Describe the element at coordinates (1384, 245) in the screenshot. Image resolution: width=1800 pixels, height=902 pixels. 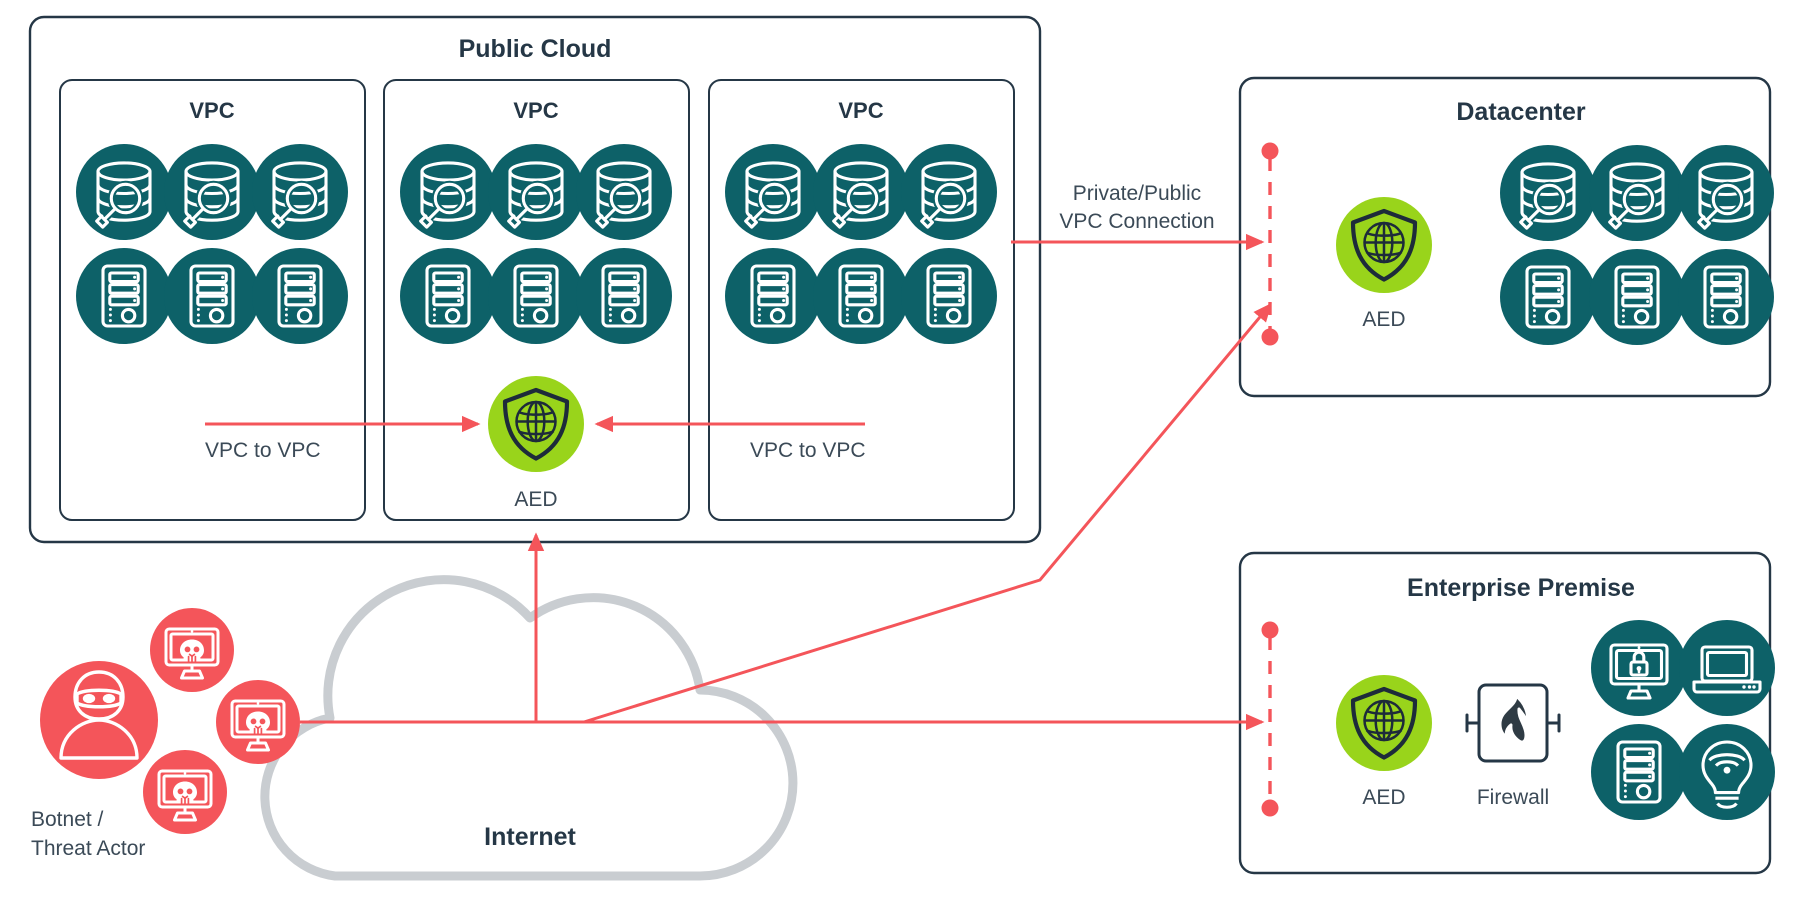
I see `aed-node-datacenter` at that location.